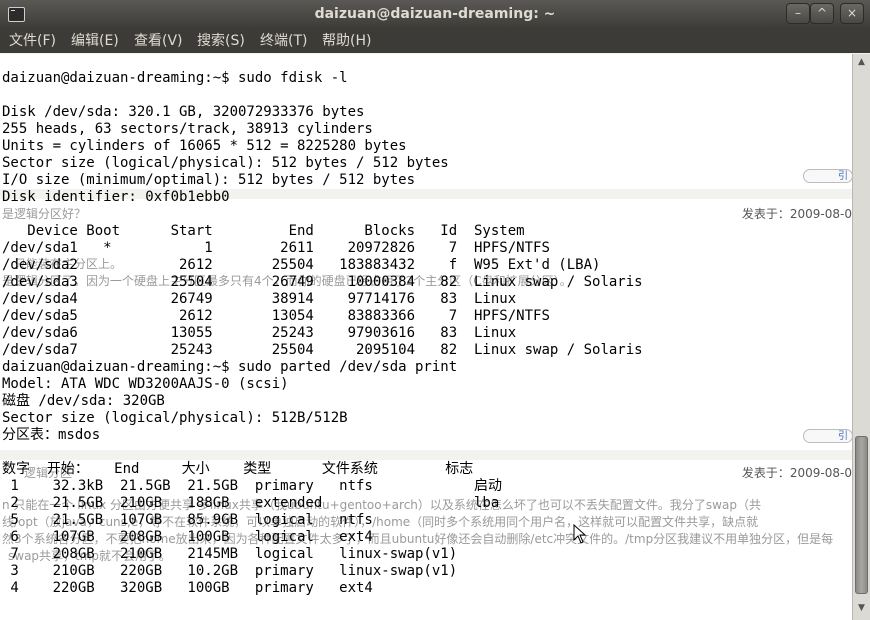  I want to click on close-icon: ×, so click(852, 13).